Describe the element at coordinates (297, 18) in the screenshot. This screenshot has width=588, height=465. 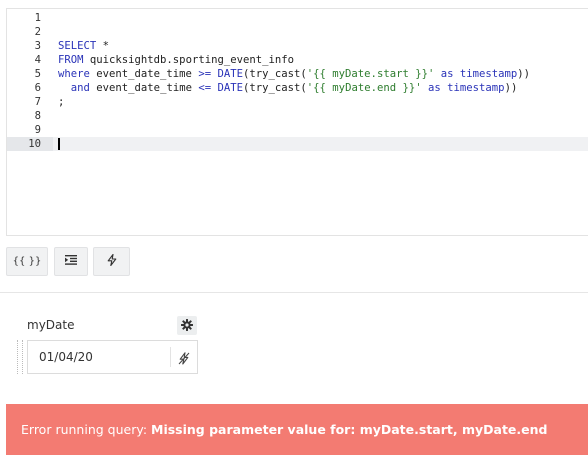
I see `editor-line: 1` at that location.